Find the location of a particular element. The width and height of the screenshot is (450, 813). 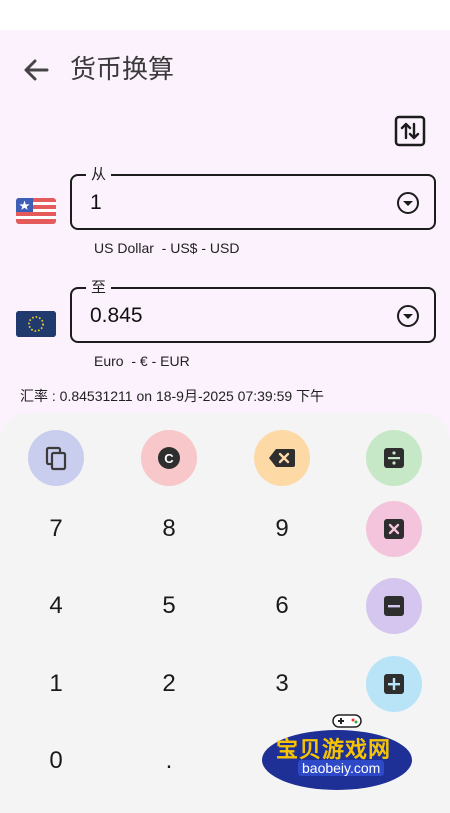

digit-3-button: 3 is located at coordinates (282, 684).